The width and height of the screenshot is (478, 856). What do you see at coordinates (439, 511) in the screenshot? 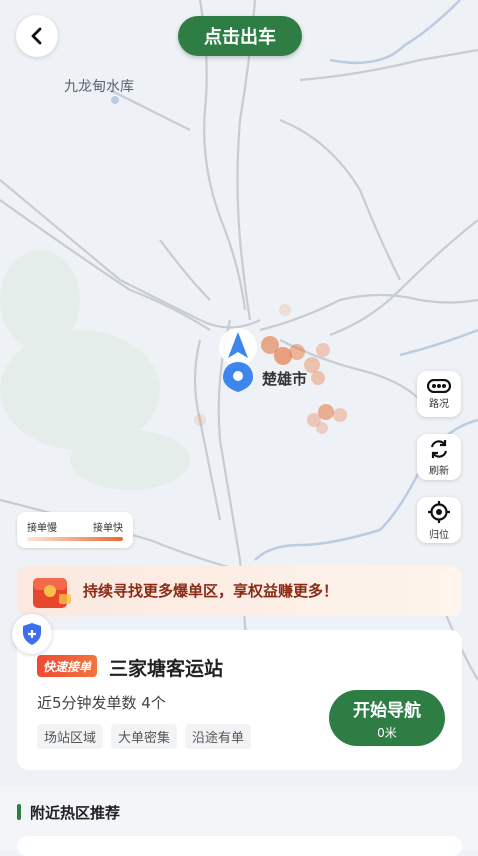
I see `locate-icon` at bounding box center [439, 511].